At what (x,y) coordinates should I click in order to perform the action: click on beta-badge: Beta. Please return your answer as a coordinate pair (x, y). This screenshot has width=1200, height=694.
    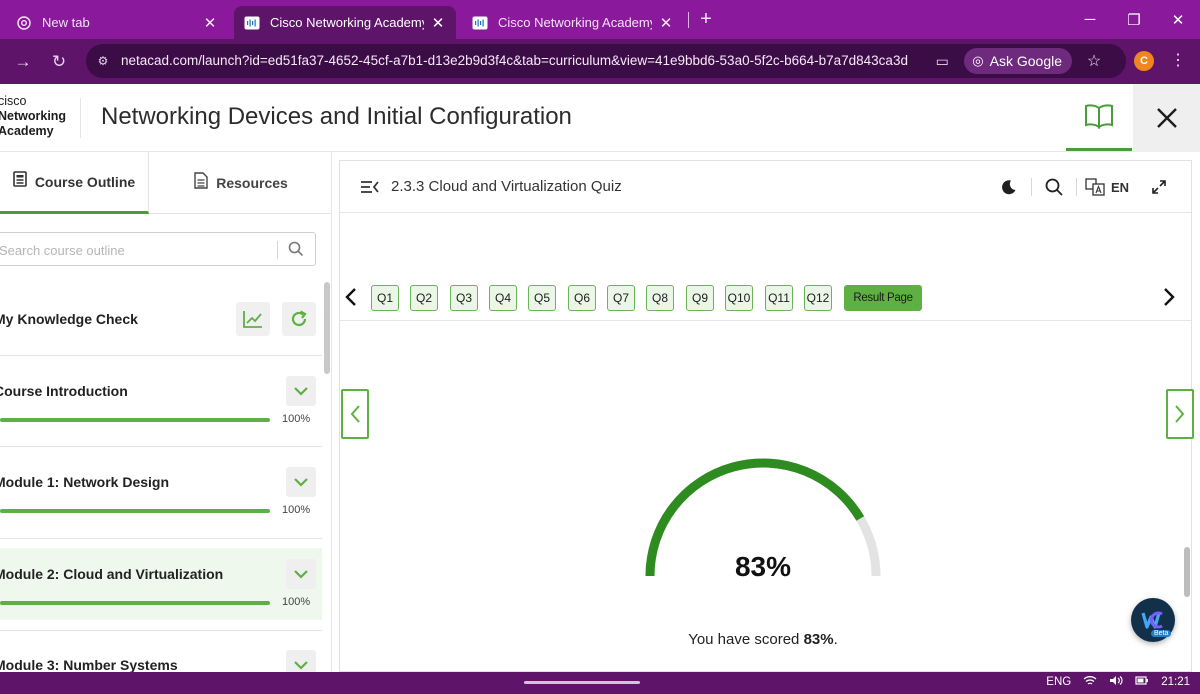
    Looking at the image, I should click on (1161, 633).